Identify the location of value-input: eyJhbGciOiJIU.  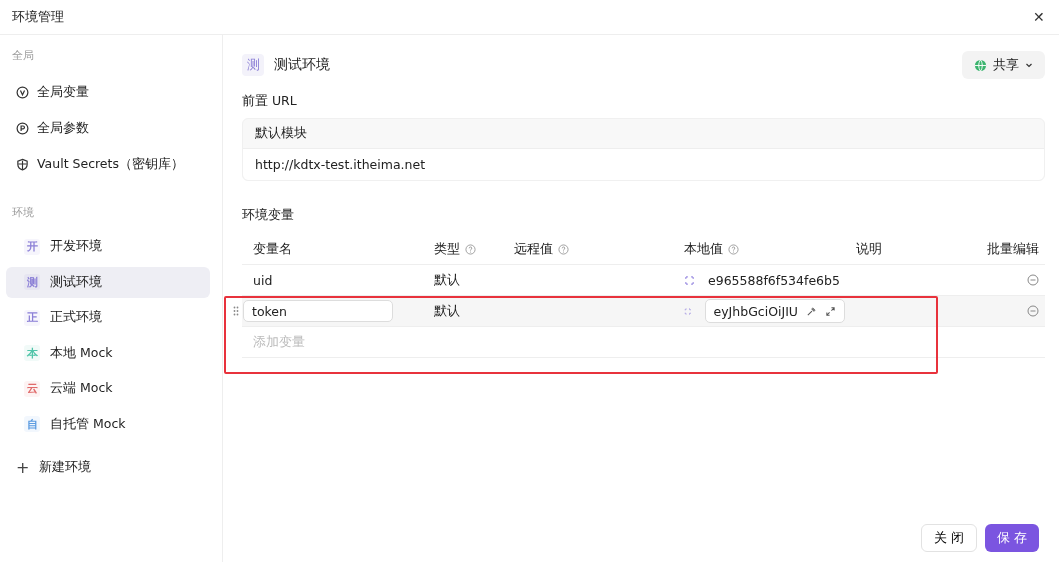
(774, 311).